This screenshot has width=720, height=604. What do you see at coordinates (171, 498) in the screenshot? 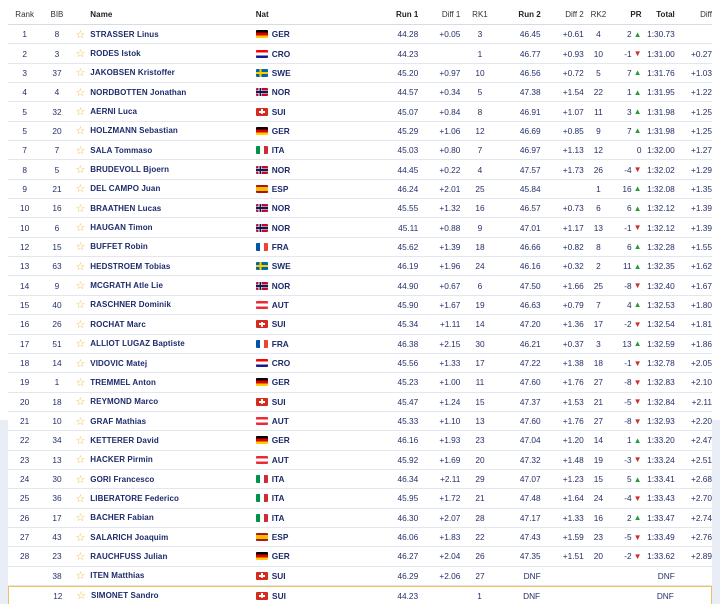
I see `athlete-name: LIBERATORE Federico` at bounding box center [171, 498].